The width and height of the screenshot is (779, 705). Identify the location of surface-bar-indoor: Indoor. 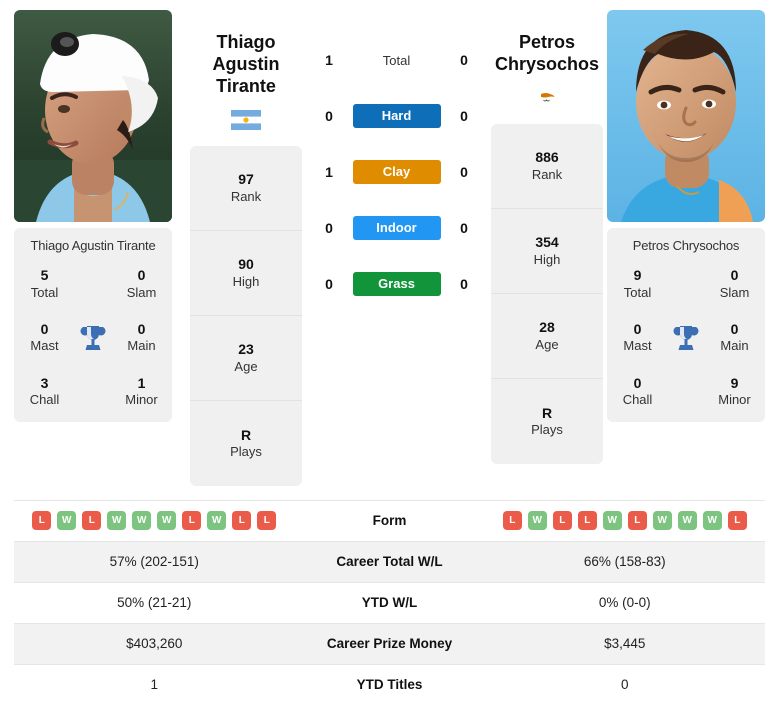
(396, 228).